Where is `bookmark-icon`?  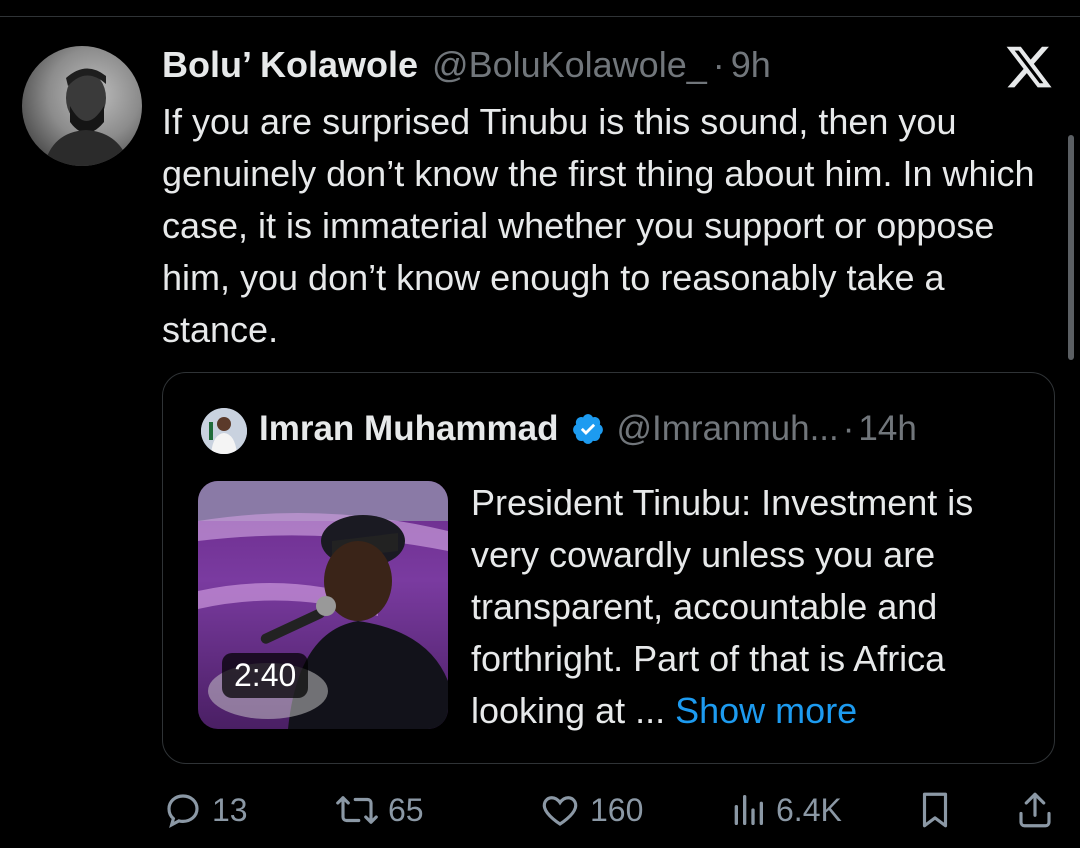 bookmark-icon is located at coordinates (935, 810).